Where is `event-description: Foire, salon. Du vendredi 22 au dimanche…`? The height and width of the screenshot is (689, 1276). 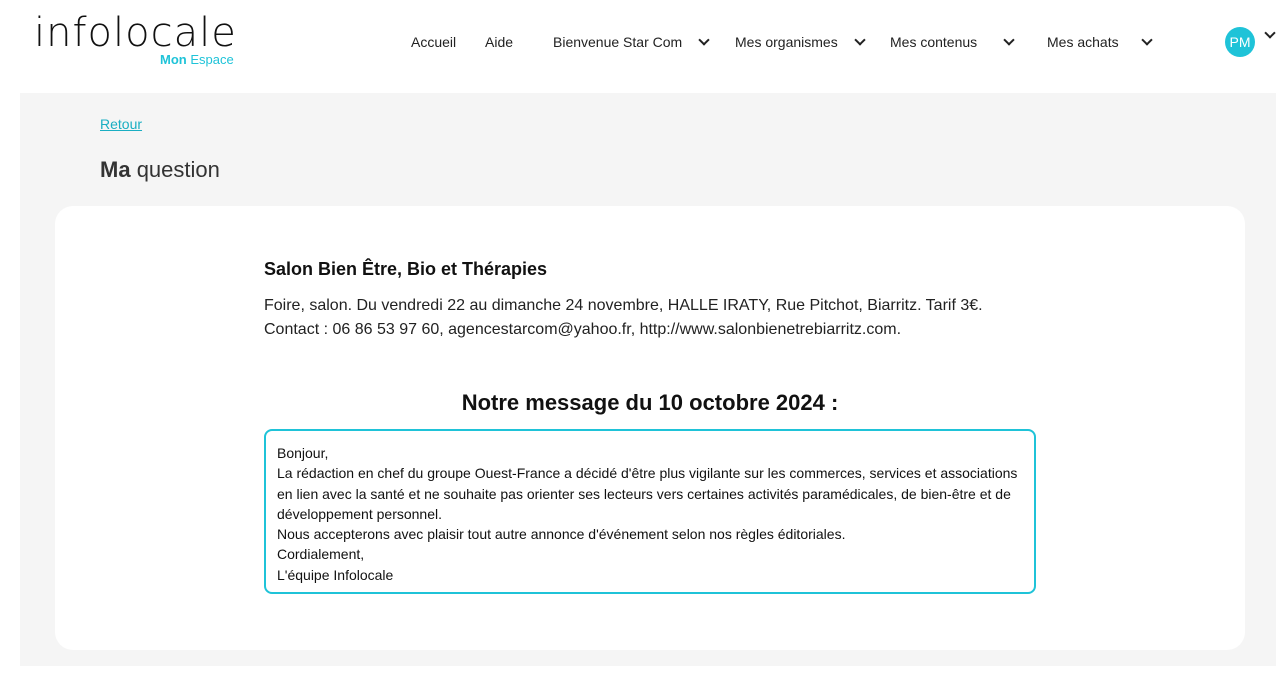 event-description: Foire, salon. Du vendredi 22 au dimanche… is located at coordinates (664, 318).